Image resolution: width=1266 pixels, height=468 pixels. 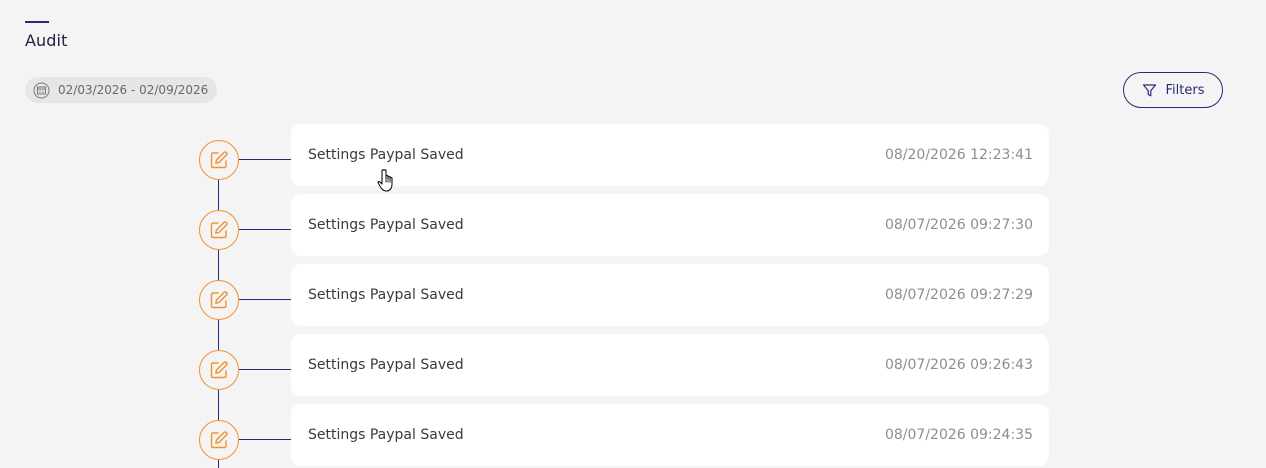 What do you see at coordinates (958, 365) in the screenshot?
I see `event-timestamp: 08/07/2026 09:26:43` at bounding box center [958, 365].